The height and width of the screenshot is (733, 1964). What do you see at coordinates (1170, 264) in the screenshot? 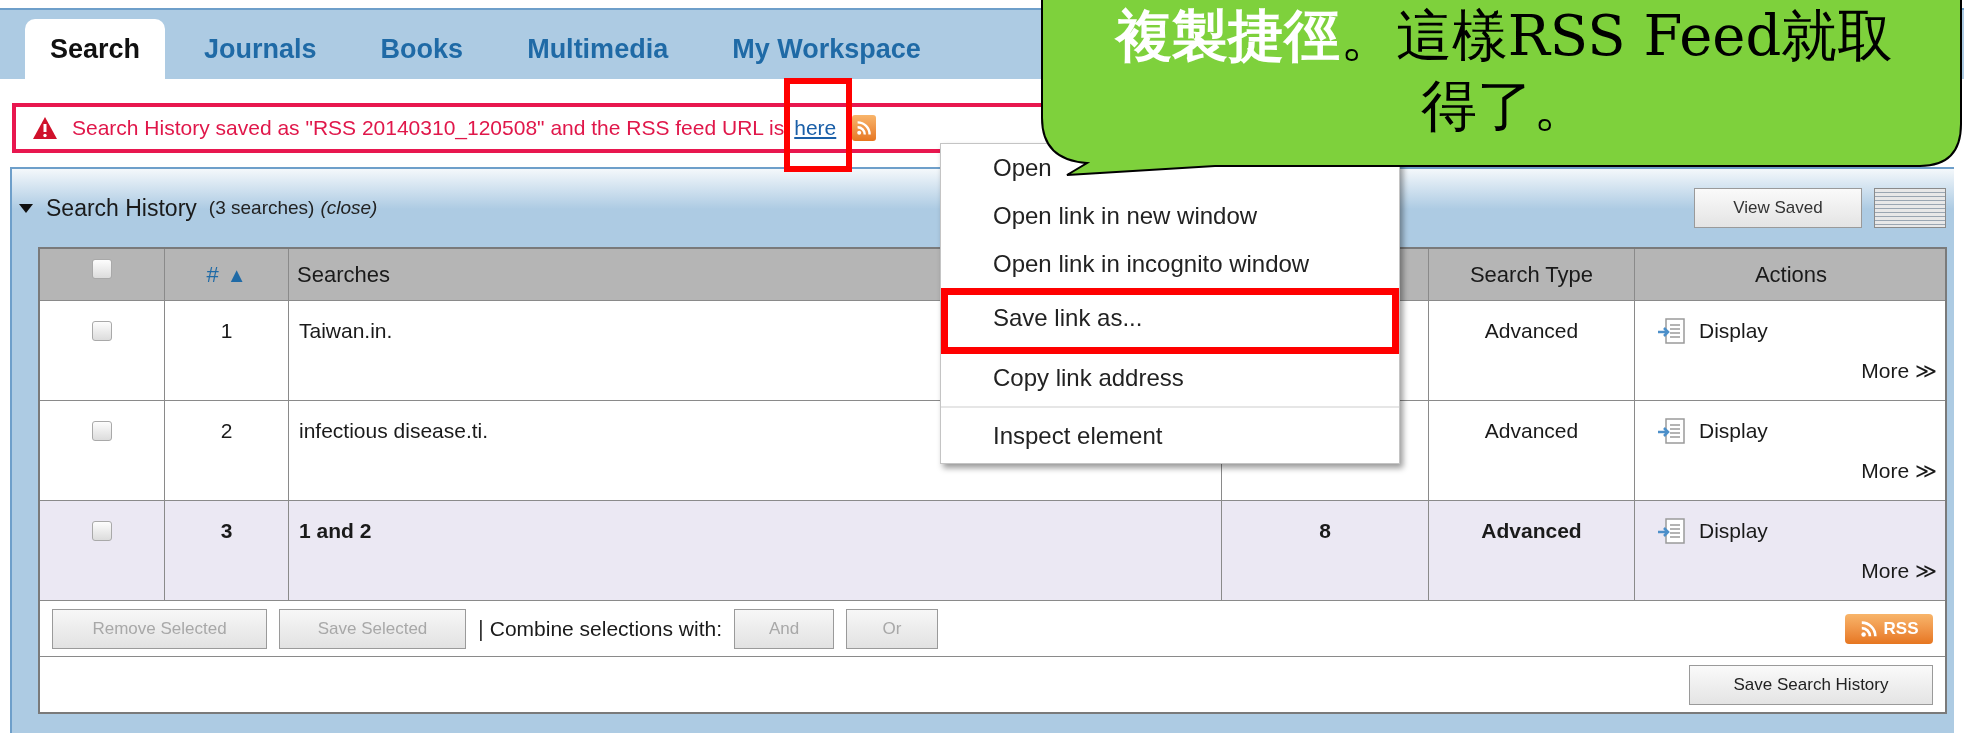
I see `menu-item: Open link in incognito window` at bounding box center [1170, 264].